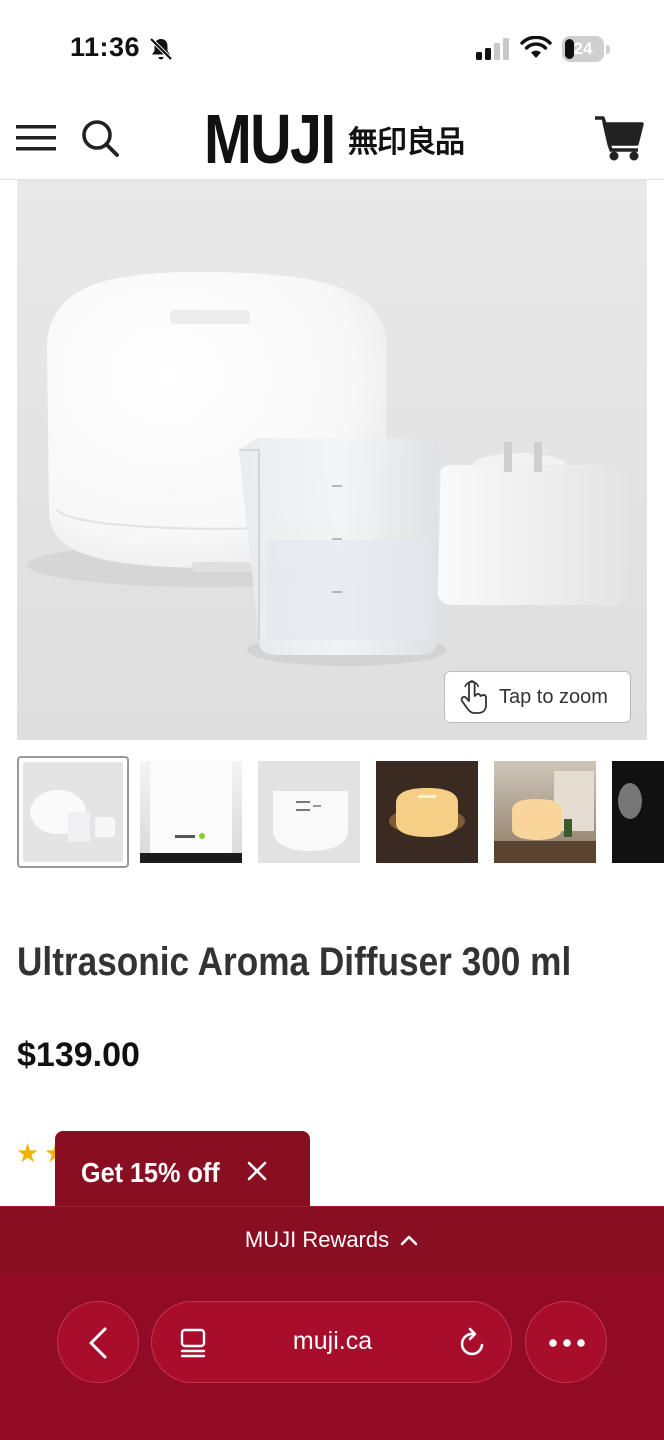 This screenshot has width=664, height=1440. I want to click on muji-logo: MUJI 無印良品, so click(334, 139).